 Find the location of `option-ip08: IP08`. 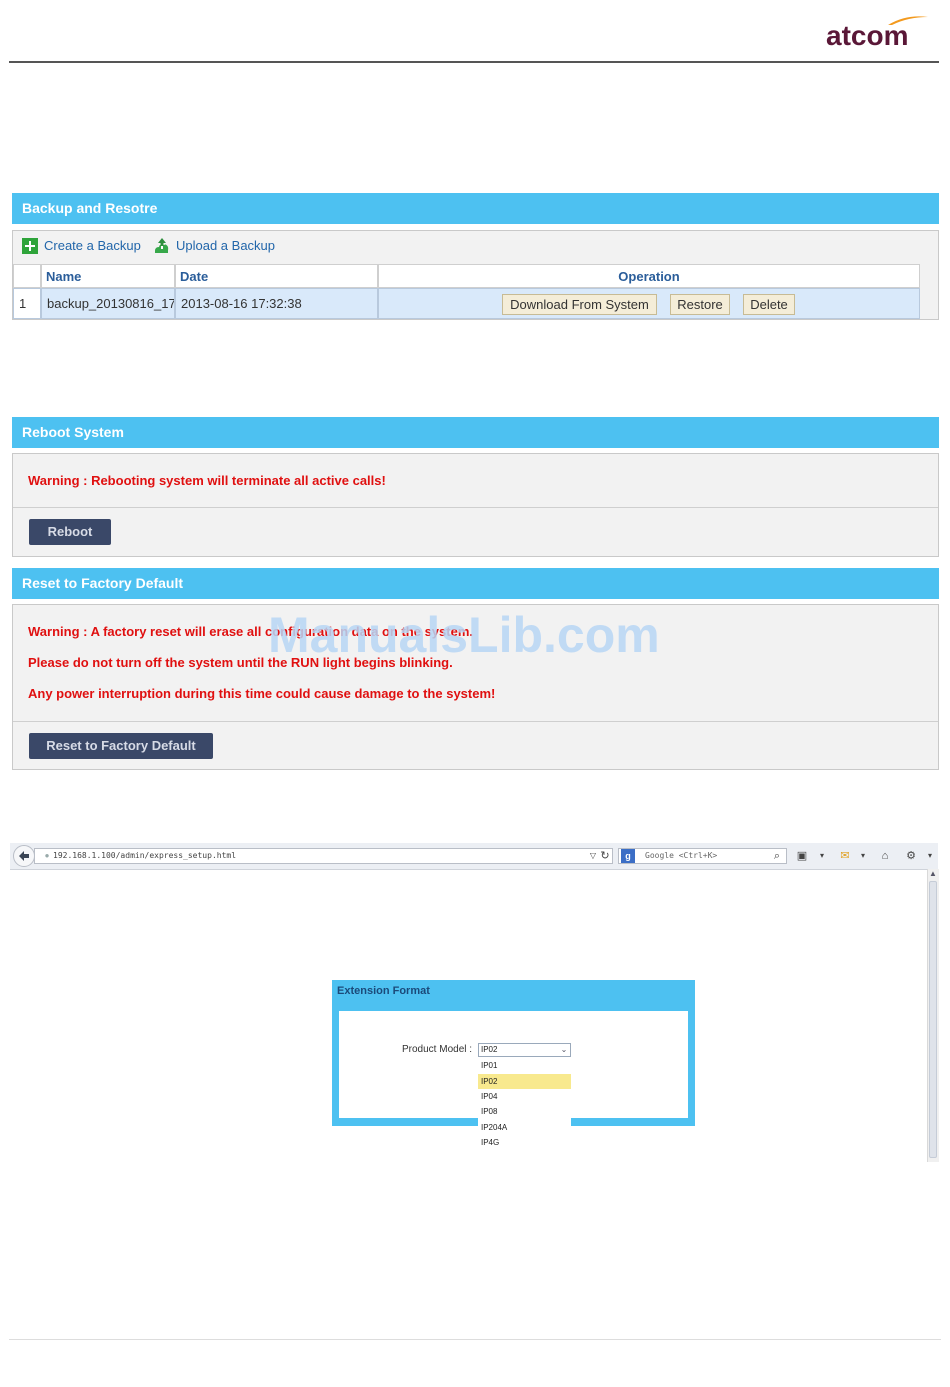

option-ip08: IP08 is located at coordinates (524, 1111).